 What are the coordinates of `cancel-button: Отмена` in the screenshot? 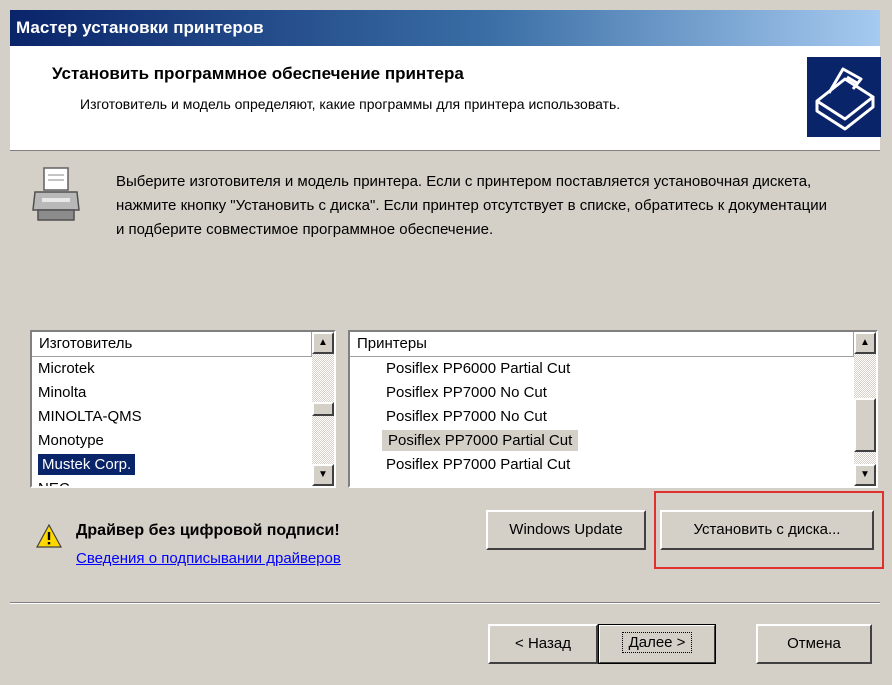 It's located at (814, 644).